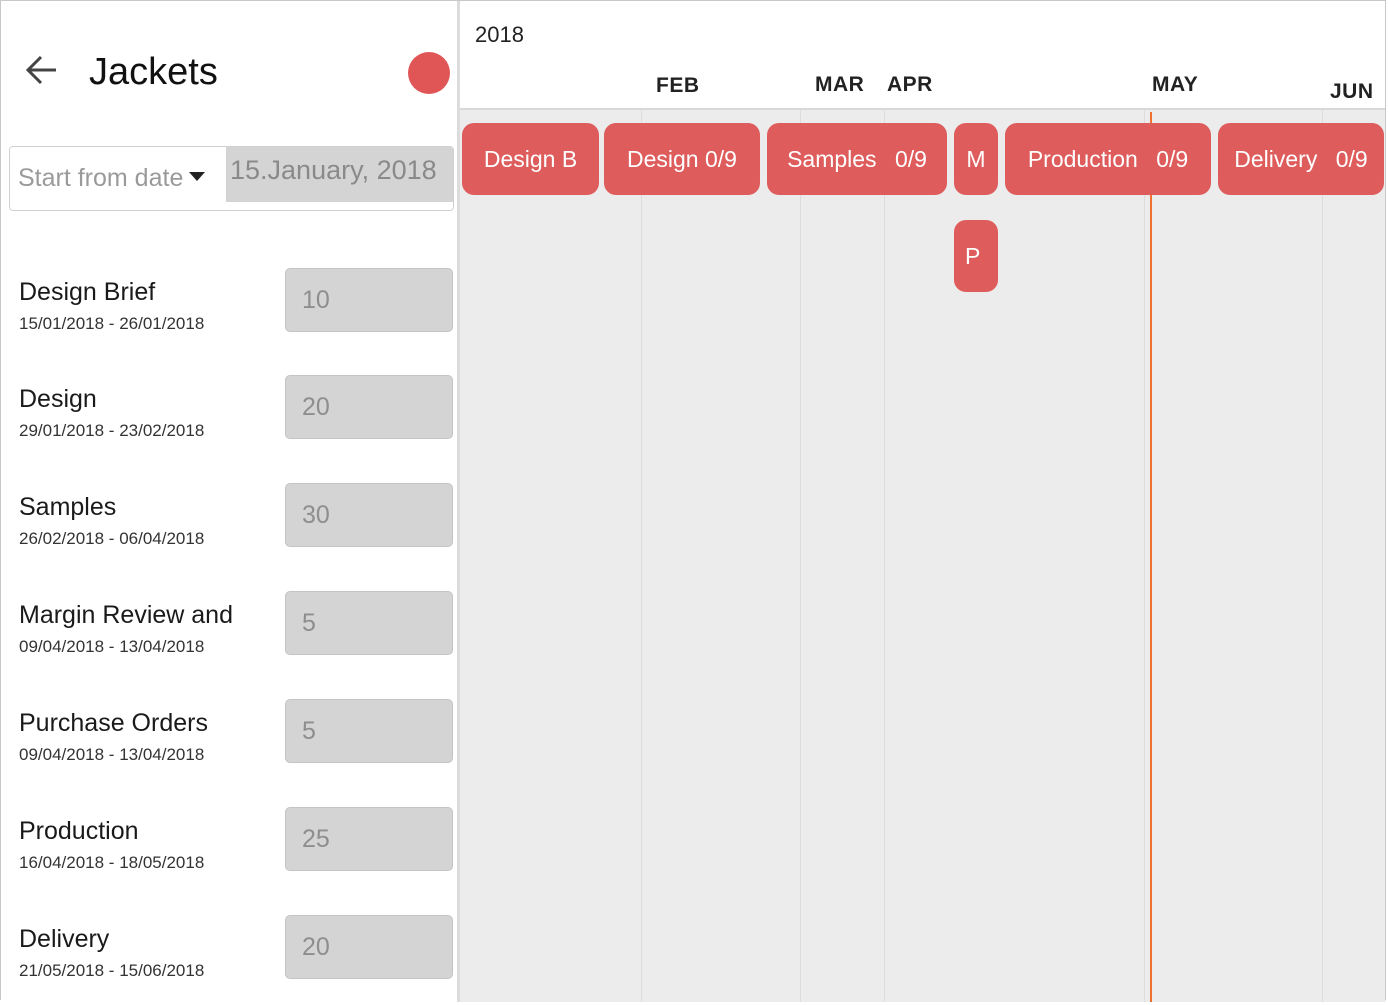 This screenshot has width=1388, height=1005. Describe the element at coordinates (973, 256) in the screenshot. I see `bar-label: P` at that location.